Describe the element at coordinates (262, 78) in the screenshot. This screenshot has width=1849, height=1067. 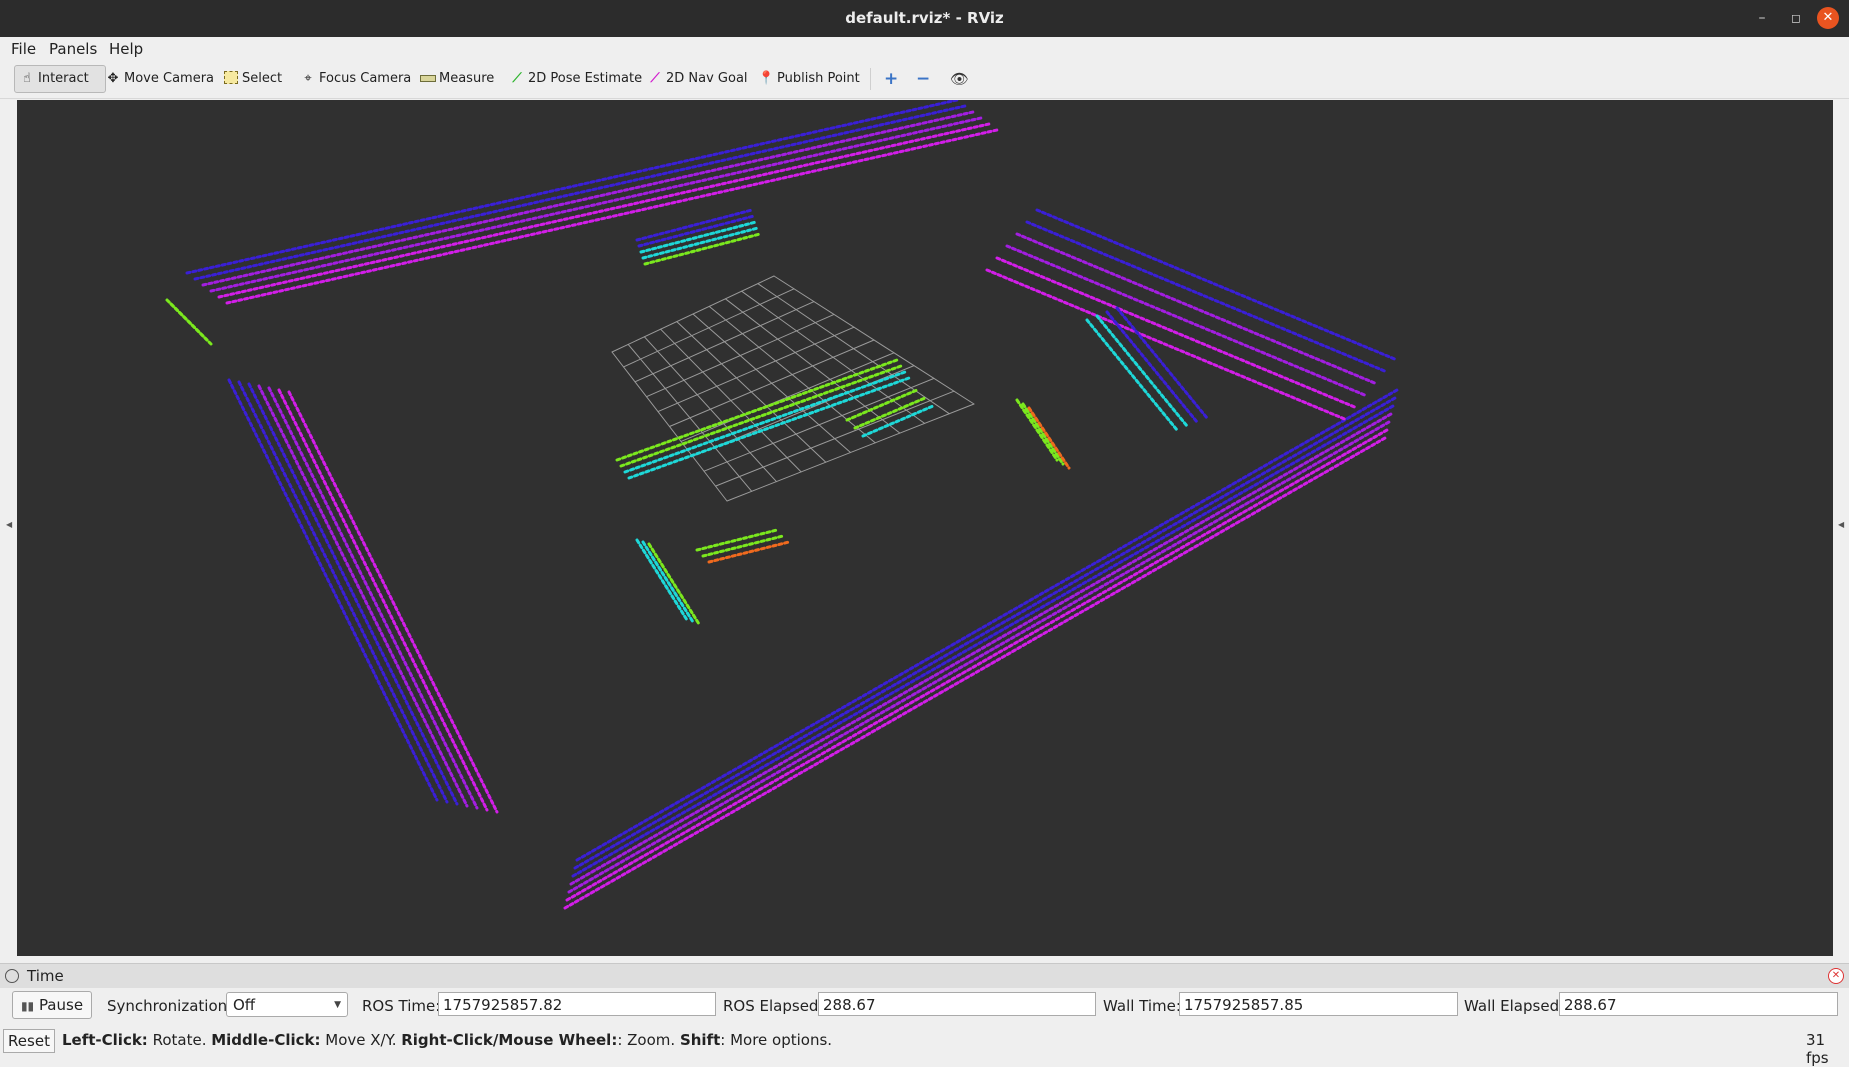
I see `select-label: Select` at that location.